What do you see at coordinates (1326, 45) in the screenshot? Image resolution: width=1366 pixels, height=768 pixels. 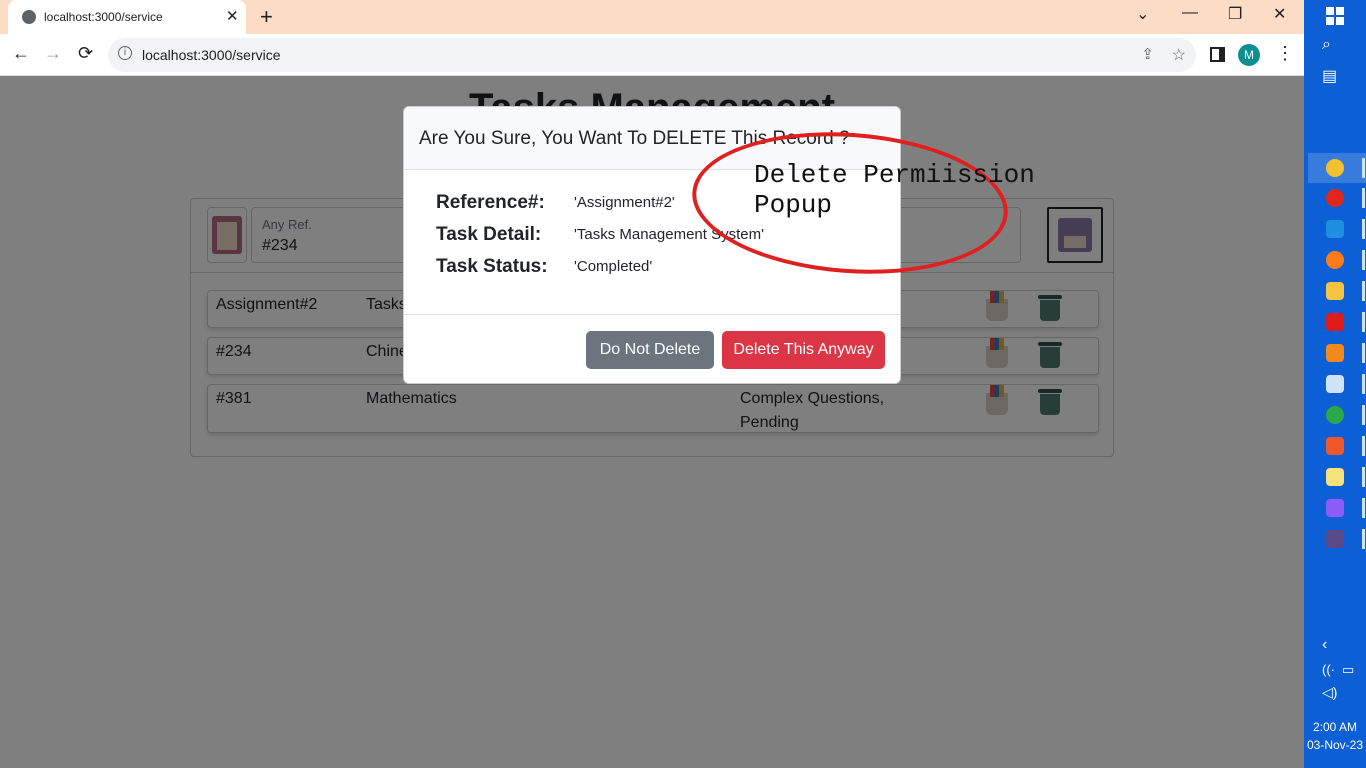 I see `search-icon: ⌕` at bounding box center [1326, 45].